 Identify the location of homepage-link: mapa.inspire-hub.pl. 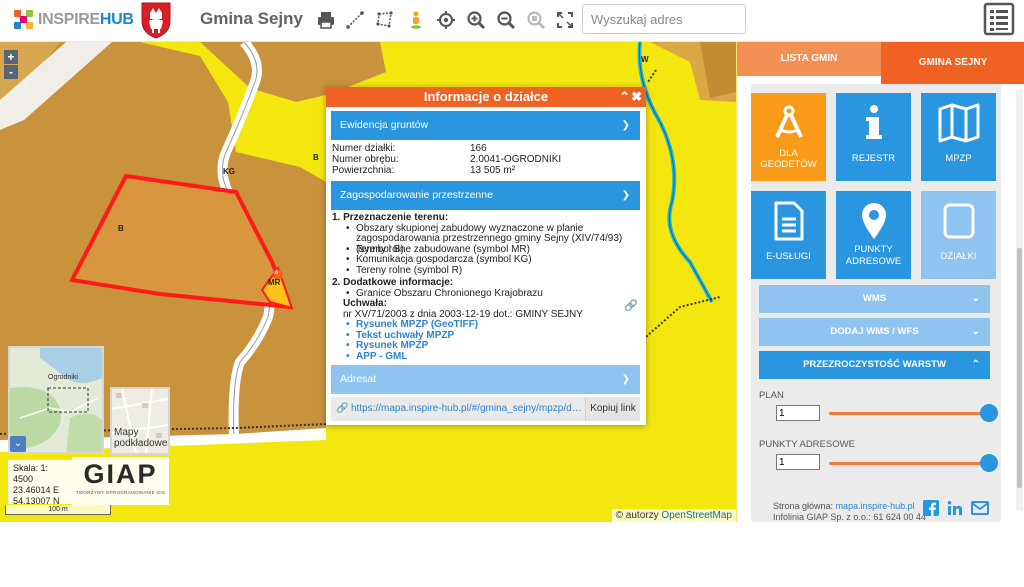
(875, 506).